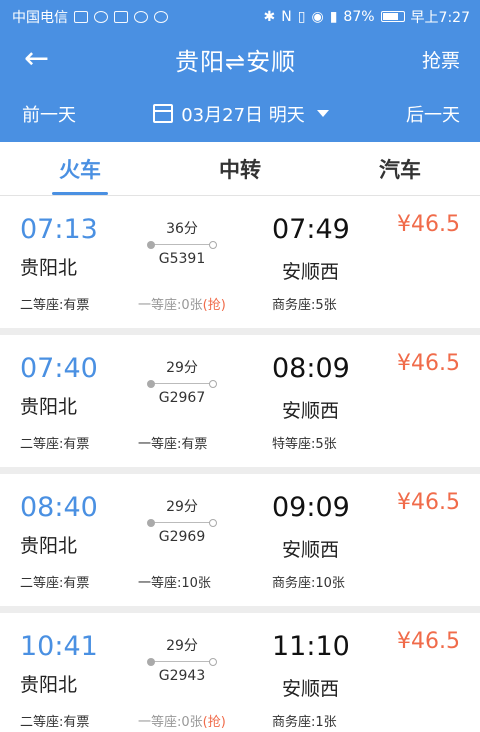 This screenshot has height=732, width=480. What do you see at coordinates (317, 16) in the screenshot?
I see `eye-icon: ◉` at bounding box center [317, 16].